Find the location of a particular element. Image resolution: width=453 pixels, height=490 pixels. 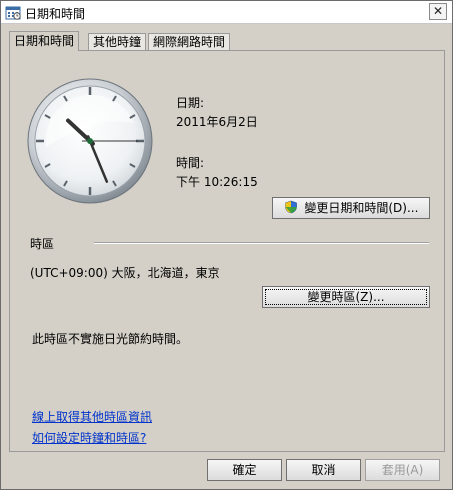

title-bar: 日期和時間 ✕ is located at coordinates (226, 12).